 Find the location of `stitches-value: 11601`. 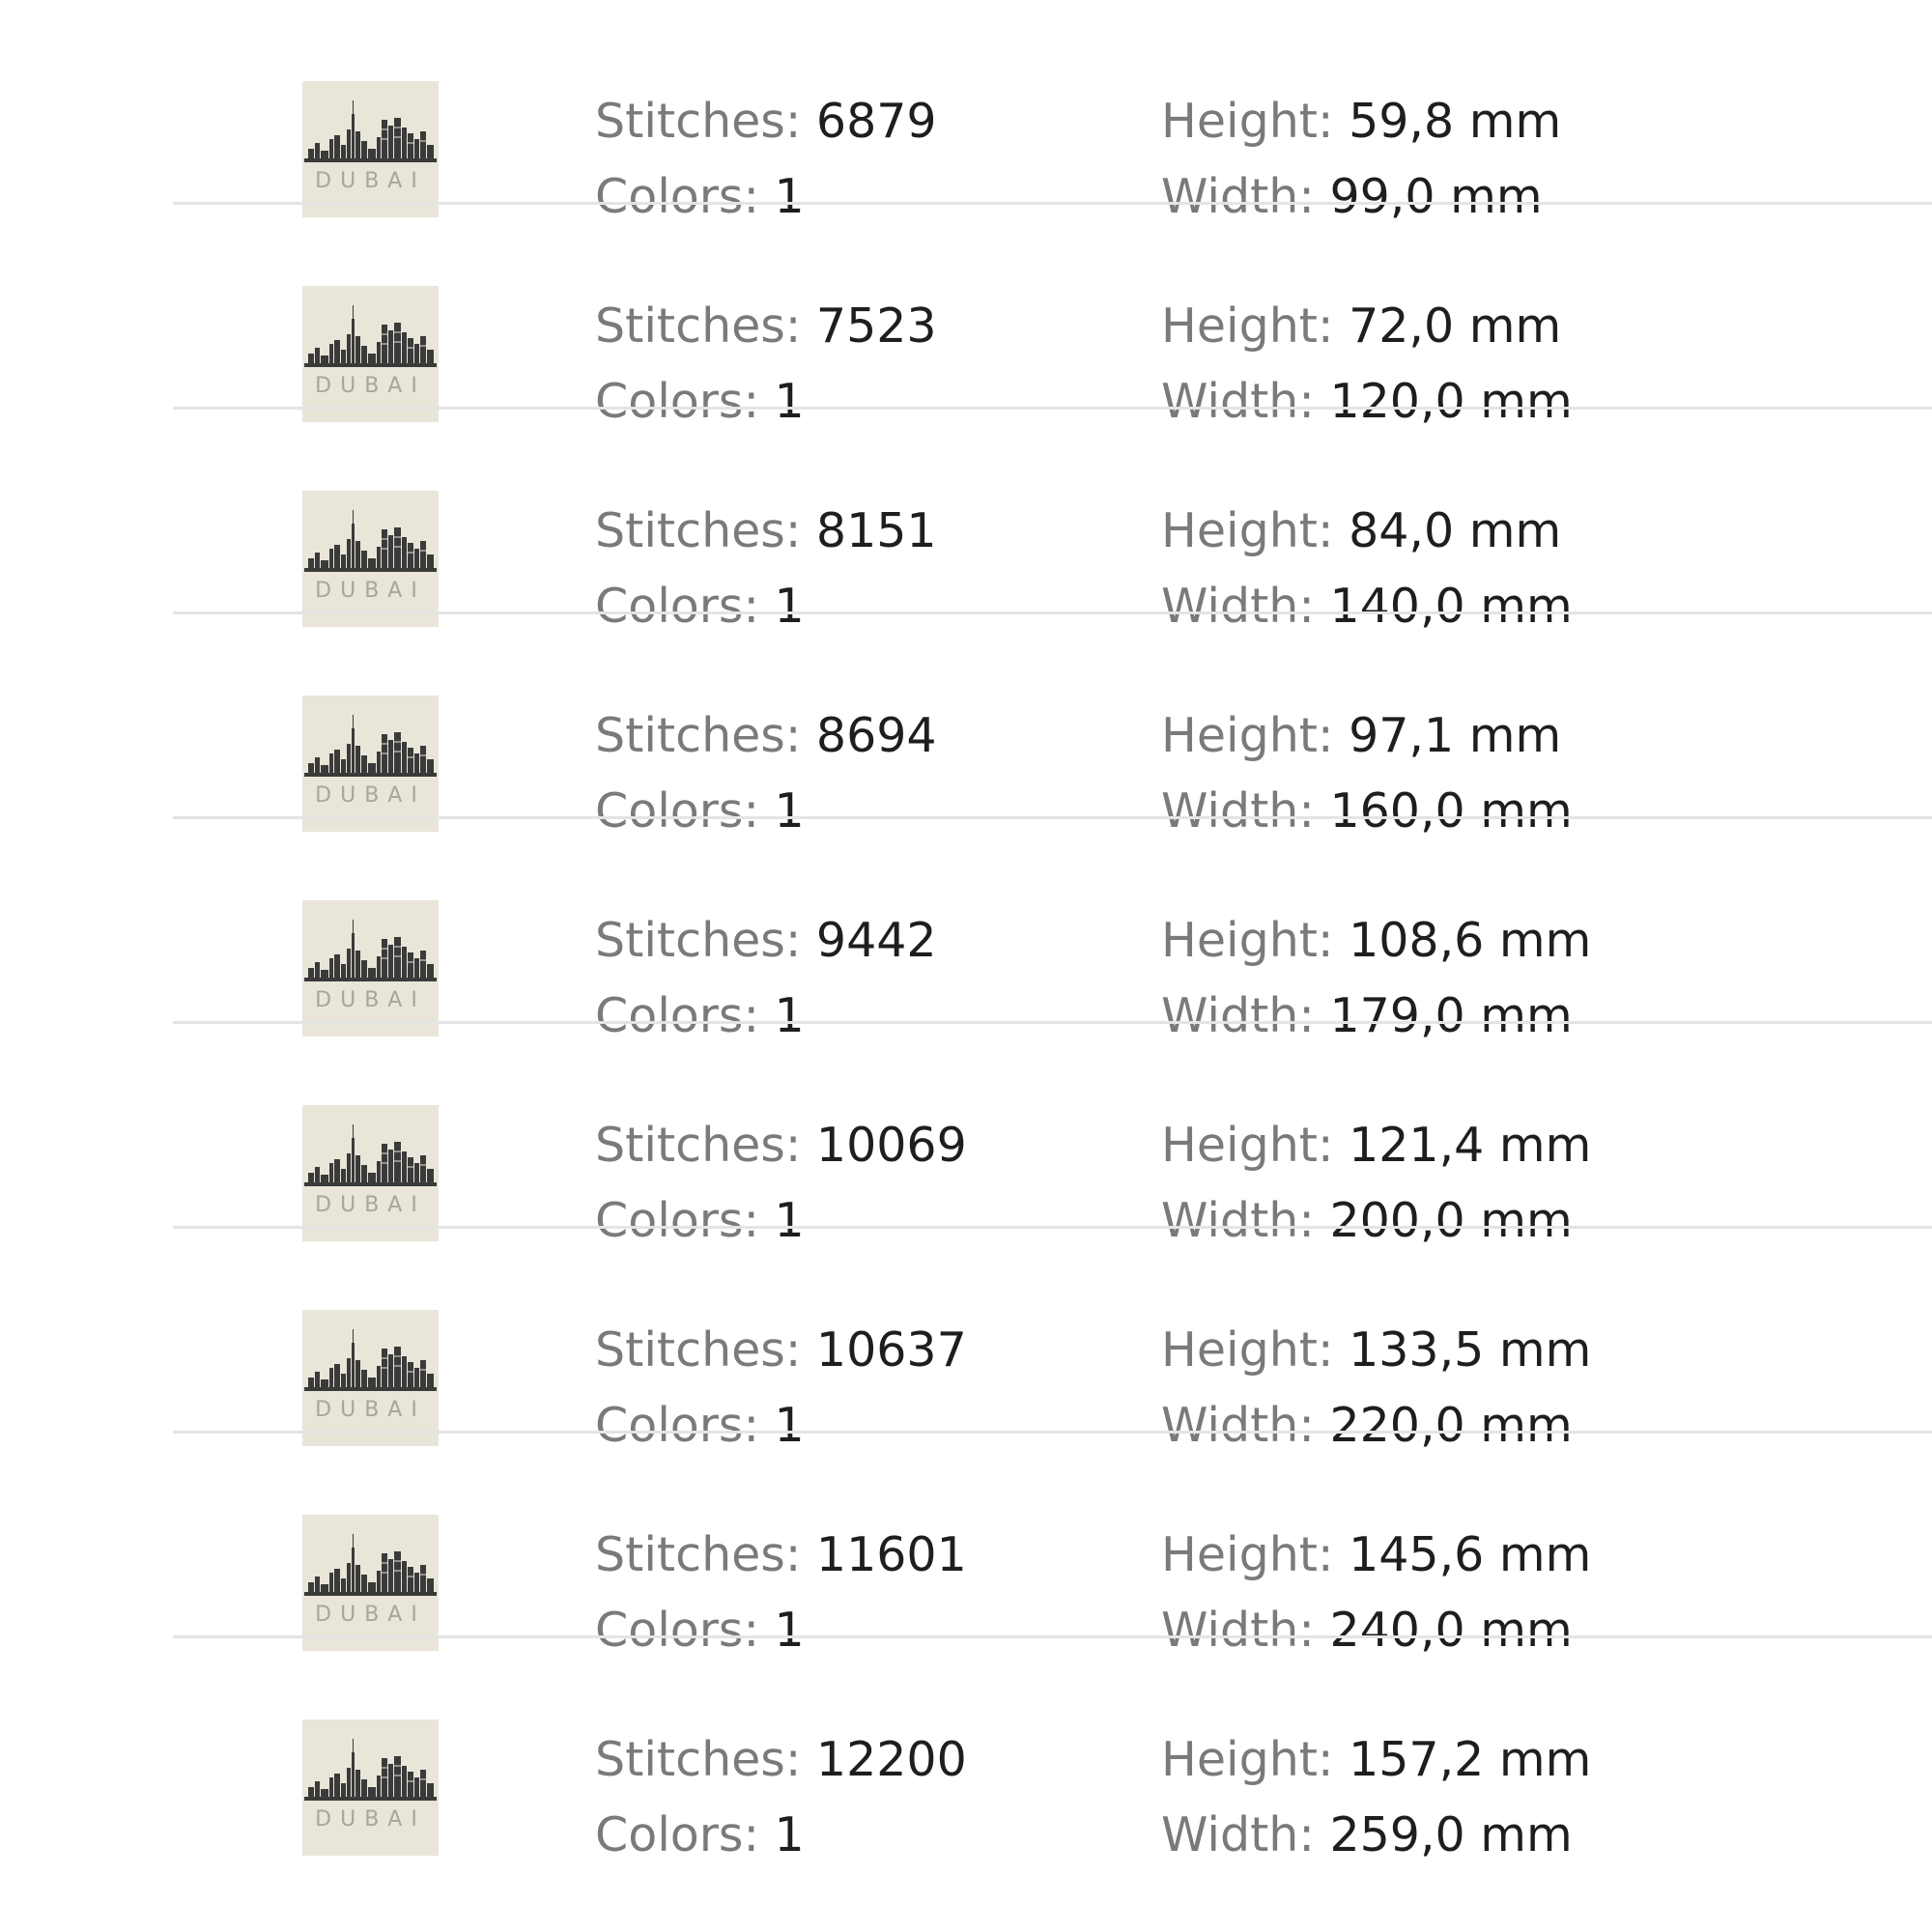

stitches-value: 11601 is located at coordinates (891, 1554).